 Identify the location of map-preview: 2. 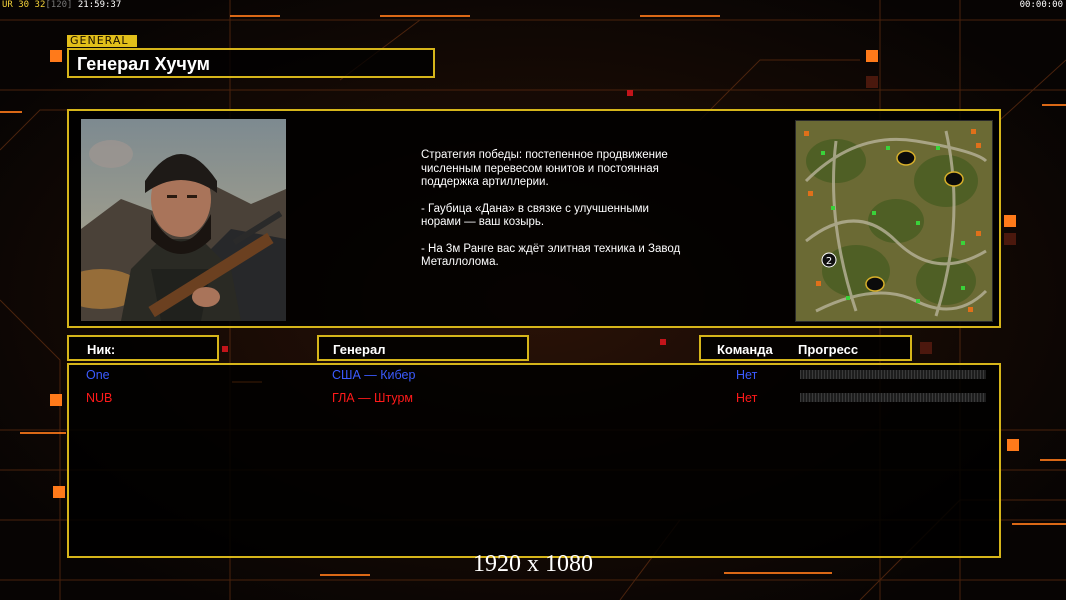
(894, 221).